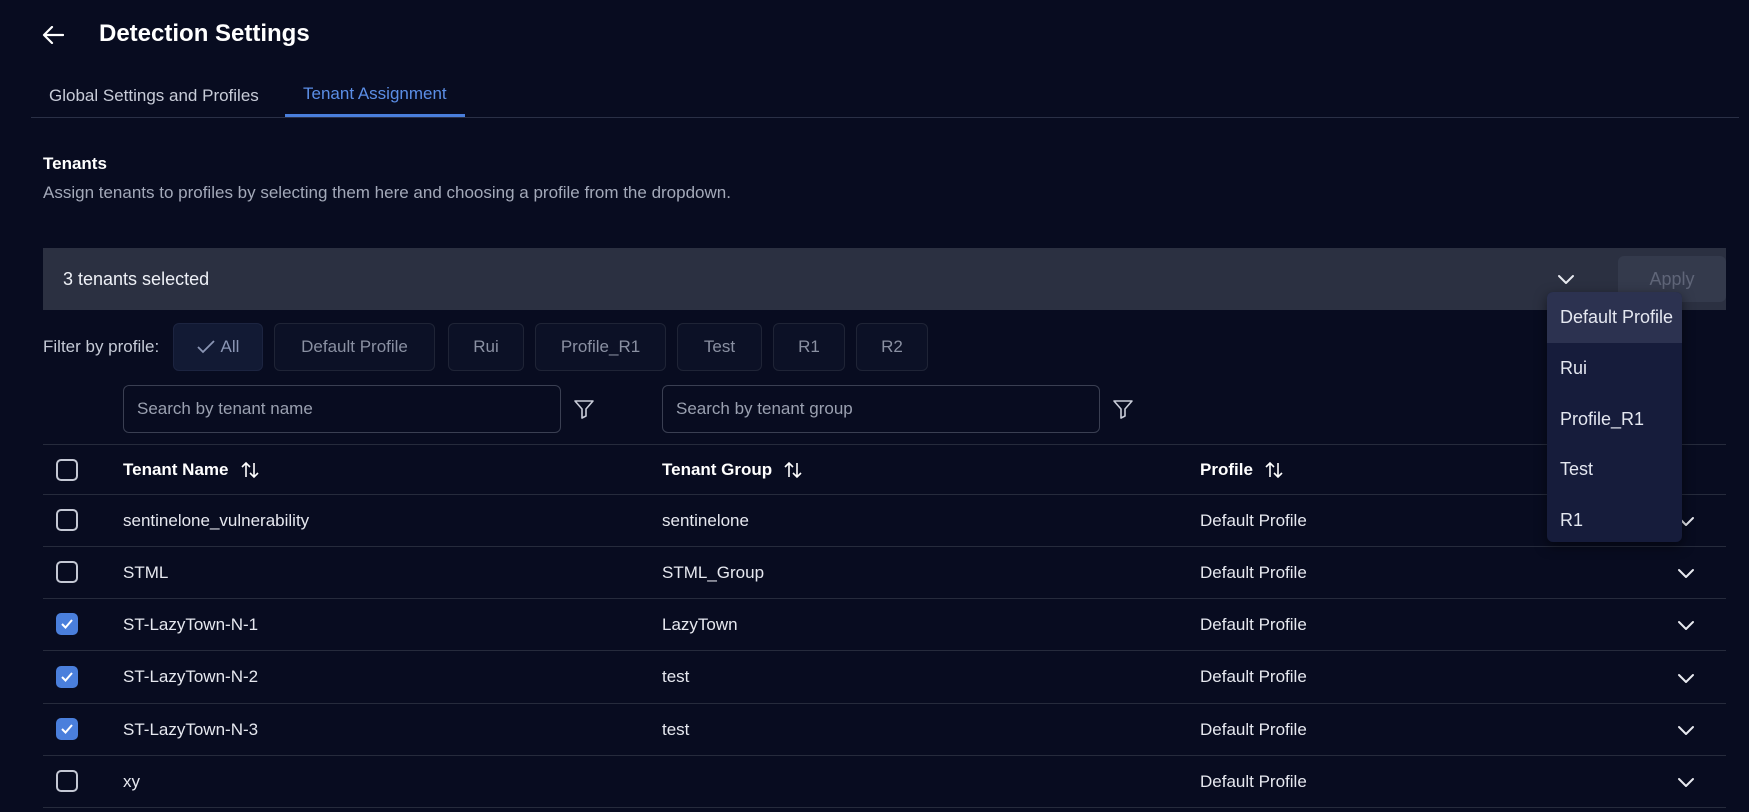 The width and height of the screenshot is (1749, 812). What do you see at coordinates (101, 346) in the screenshot?
I see `filter-label: Filter by profile:` at bounding box center [101, 346].